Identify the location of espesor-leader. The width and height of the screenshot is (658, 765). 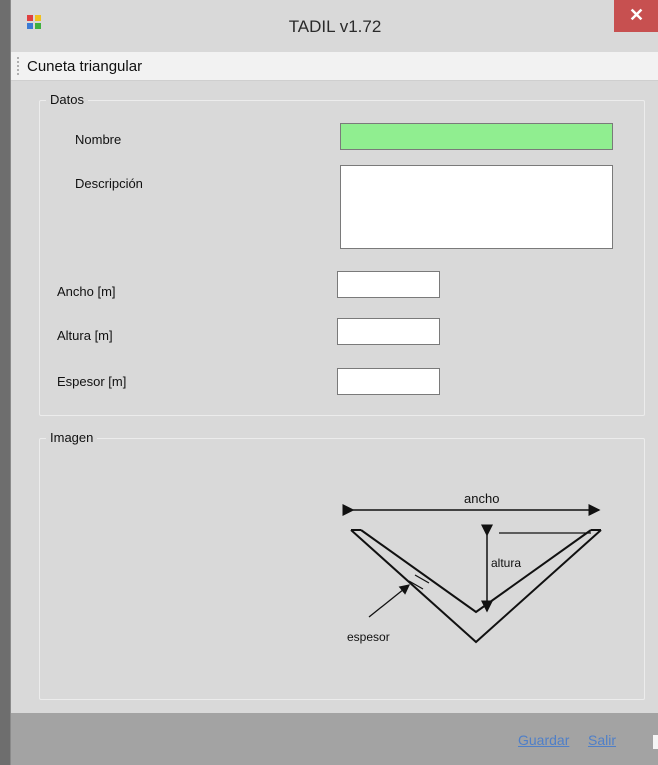
(389, 601).